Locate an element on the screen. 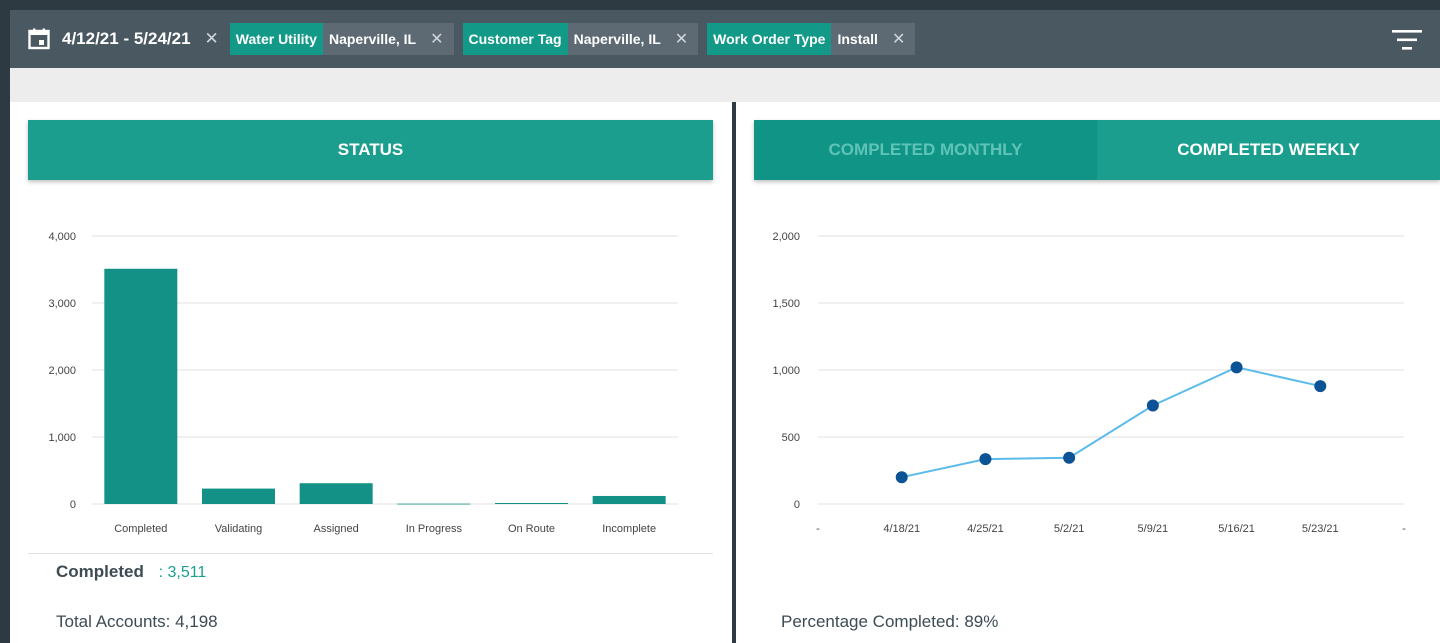  x-tick-label: 5/23/21 is located at coordinates (1320, 529).